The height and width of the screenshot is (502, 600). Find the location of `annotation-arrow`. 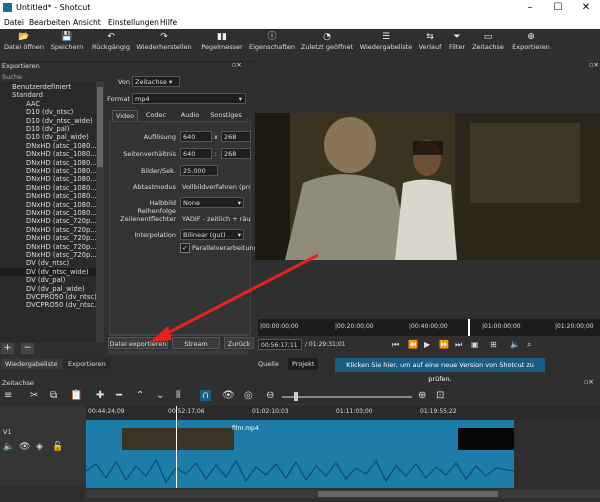

annotation-arrow is located at coordinates (234, 297).